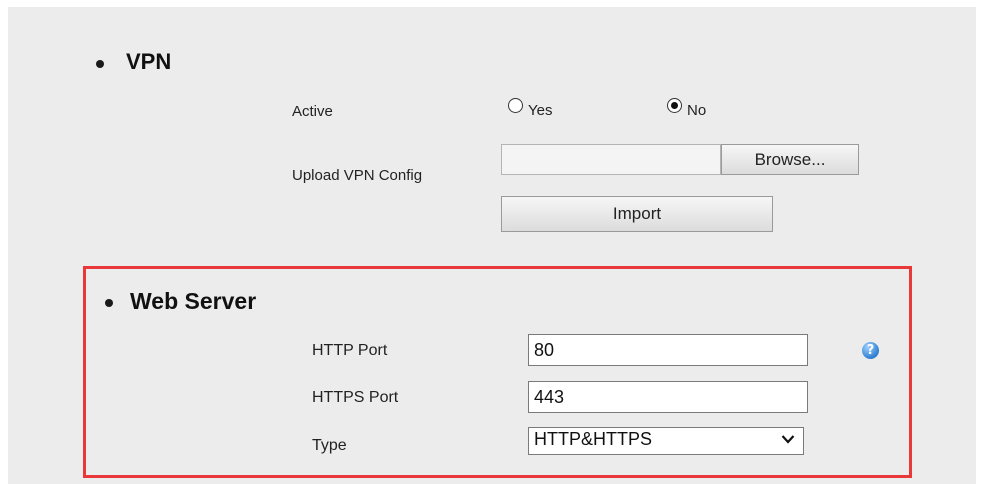  What do you see at coordinates (100, 64) in the screenshot?
I see `vpn-bullet` at bounding box center [100, 64].